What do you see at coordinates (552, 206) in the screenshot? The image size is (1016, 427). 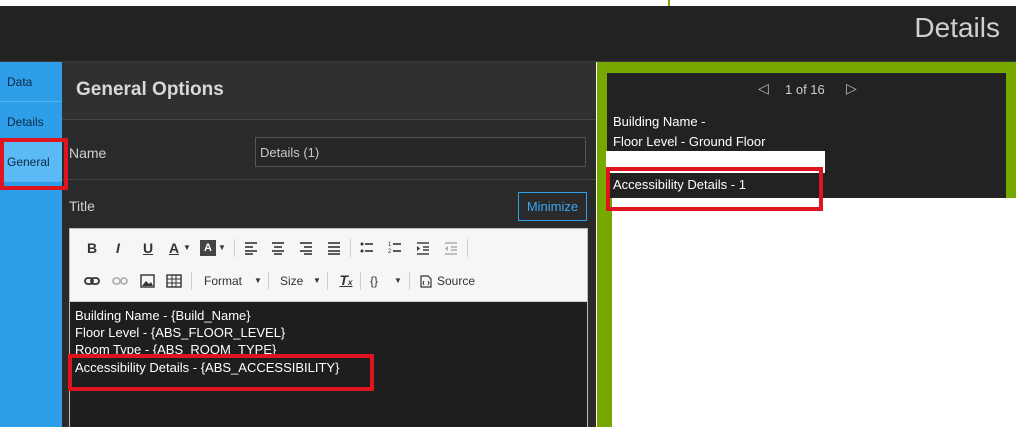 I see `minimize-button: Minimize` at bounding box center [552, 206].